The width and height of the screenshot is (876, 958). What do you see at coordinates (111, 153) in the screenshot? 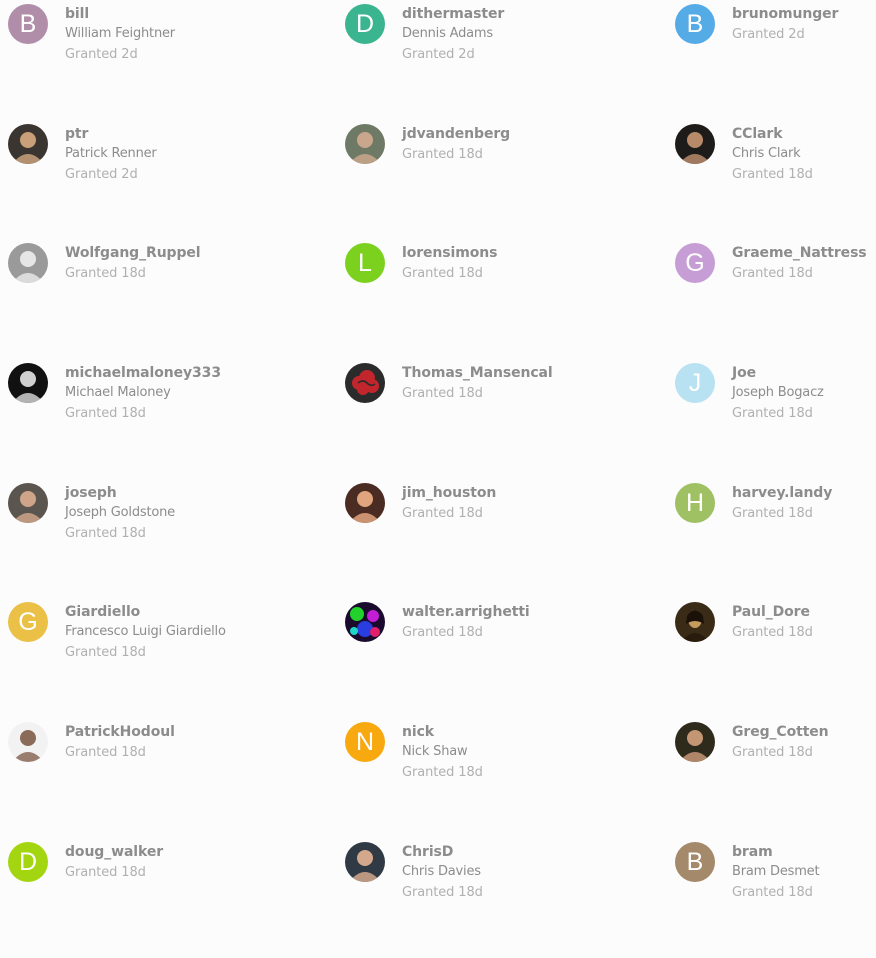
I see `full-name: Patrick Renner` at bounding box center [111, 153].